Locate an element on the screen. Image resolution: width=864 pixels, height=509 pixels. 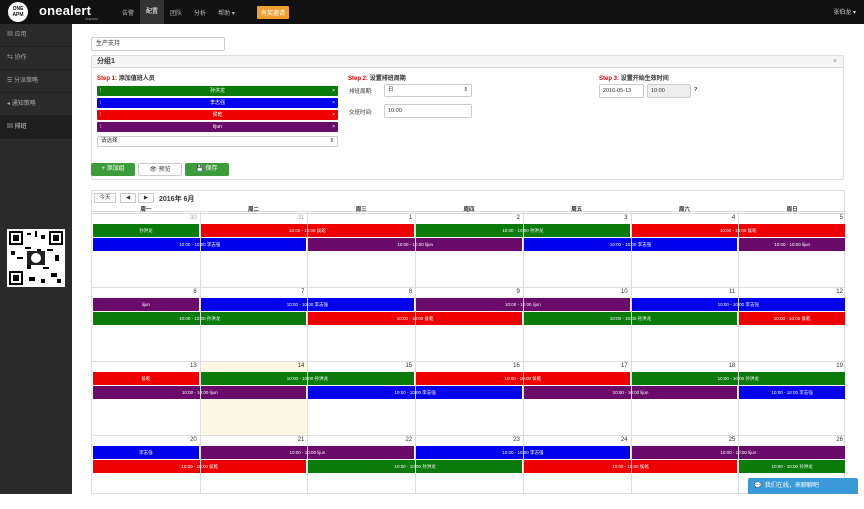
member-select-value: 请选择 is located at coordinates (109, 141).